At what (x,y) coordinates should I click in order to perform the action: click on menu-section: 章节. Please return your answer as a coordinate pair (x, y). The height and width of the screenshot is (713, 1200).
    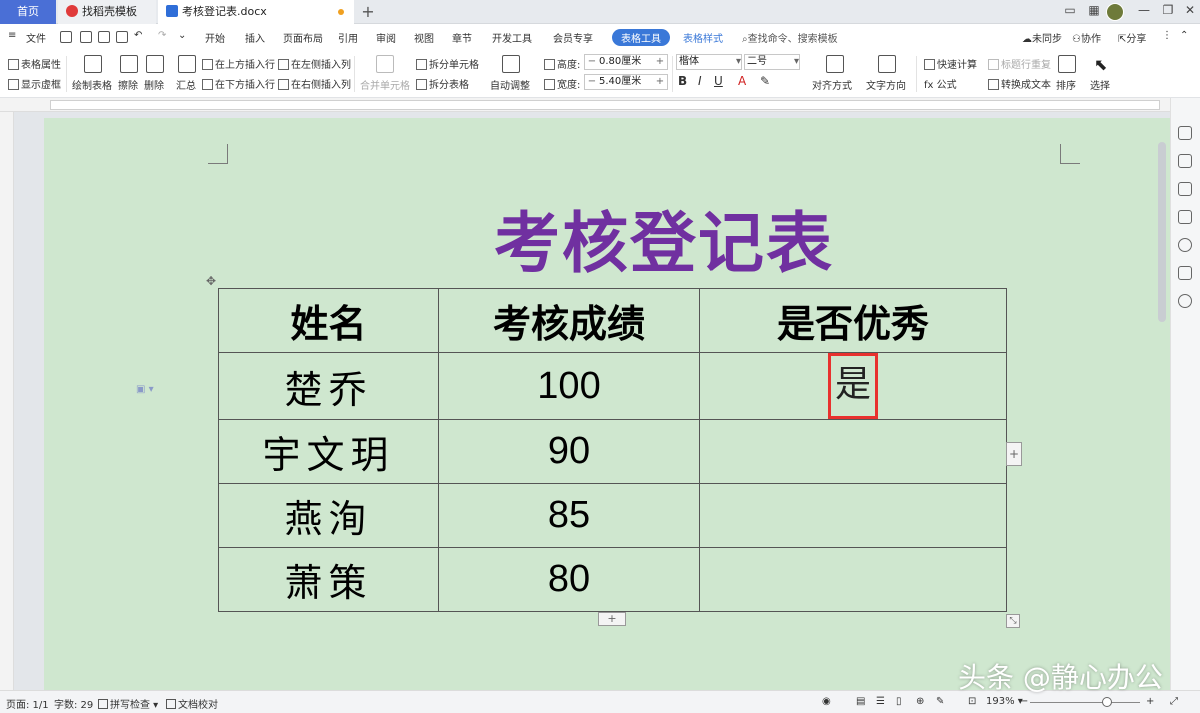
    Looking at the image, I should click on (462, 37).